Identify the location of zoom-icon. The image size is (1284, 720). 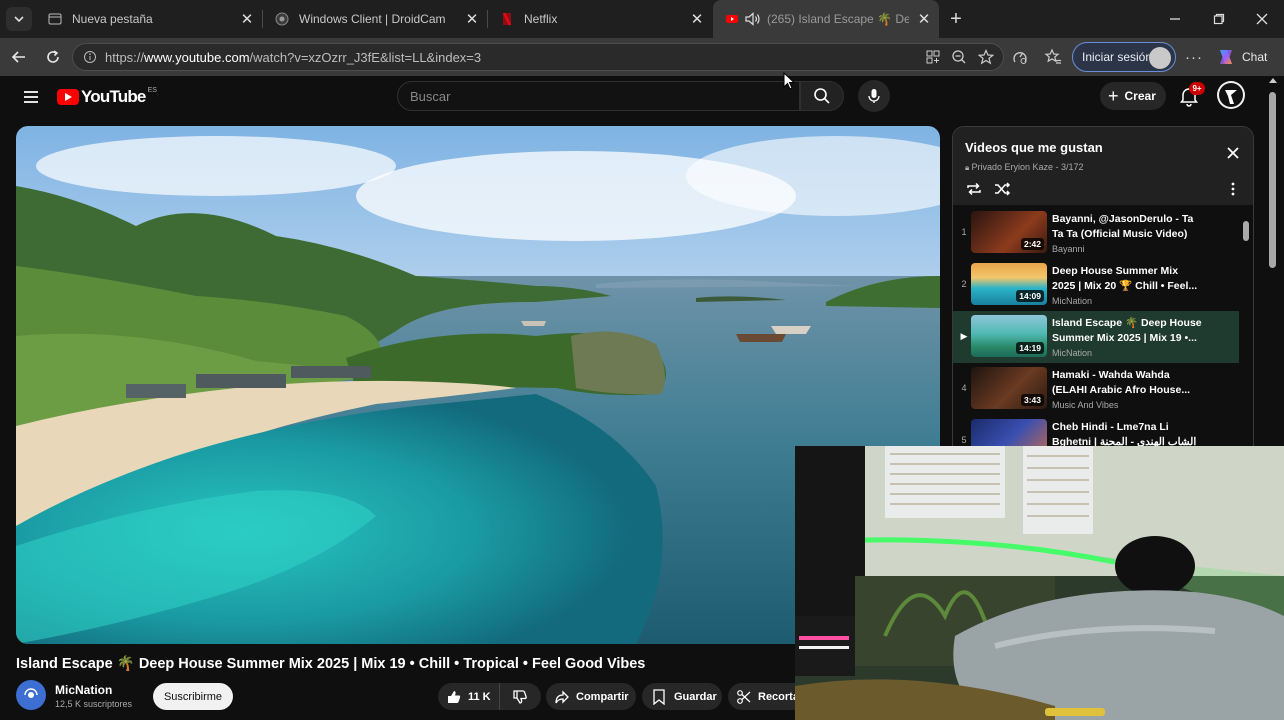
(959, 57).